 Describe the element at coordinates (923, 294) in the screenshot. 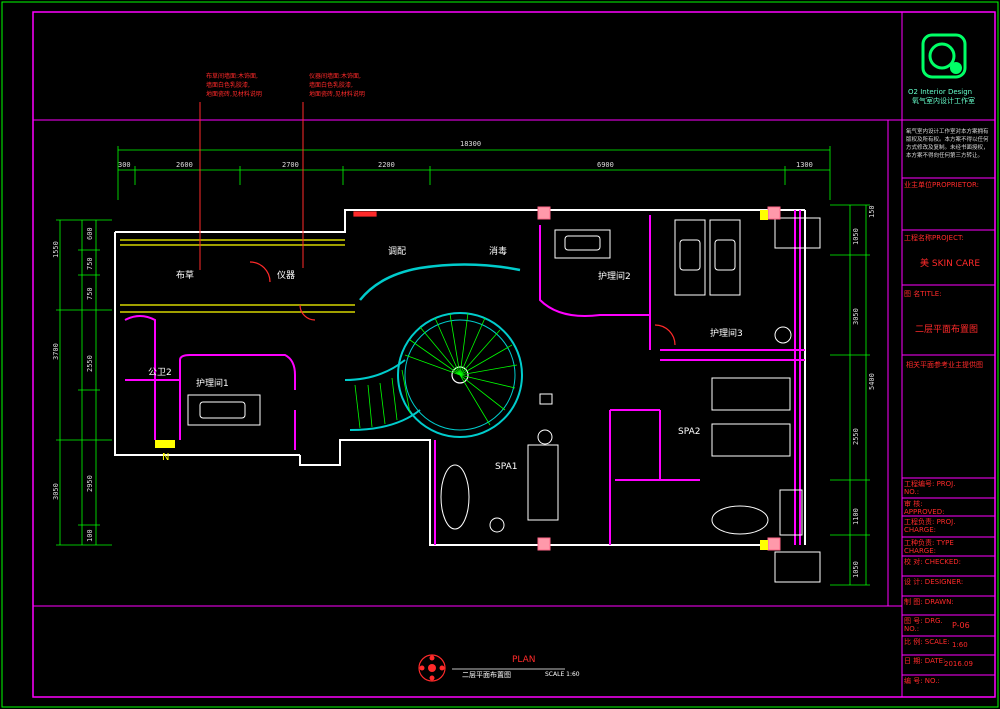

I see `title-label: 图 名TITLE:` at that location.